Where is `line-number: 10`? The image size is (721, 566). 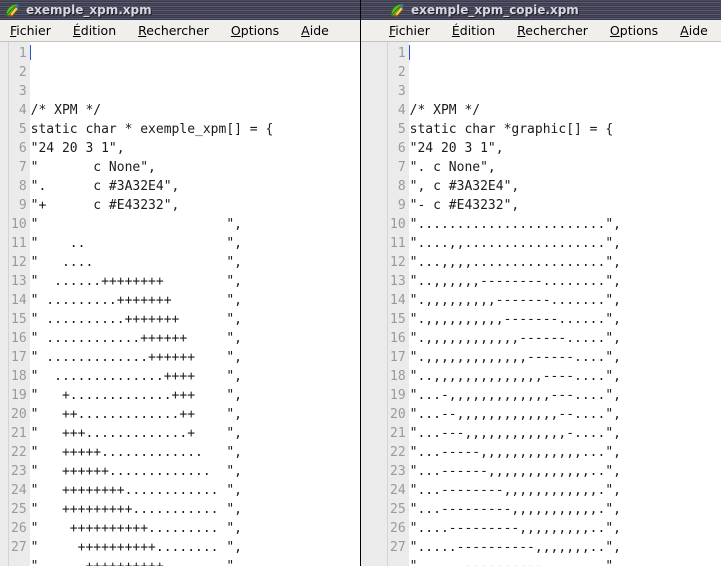 line-number: 10 is located at coordinates (398, 224).